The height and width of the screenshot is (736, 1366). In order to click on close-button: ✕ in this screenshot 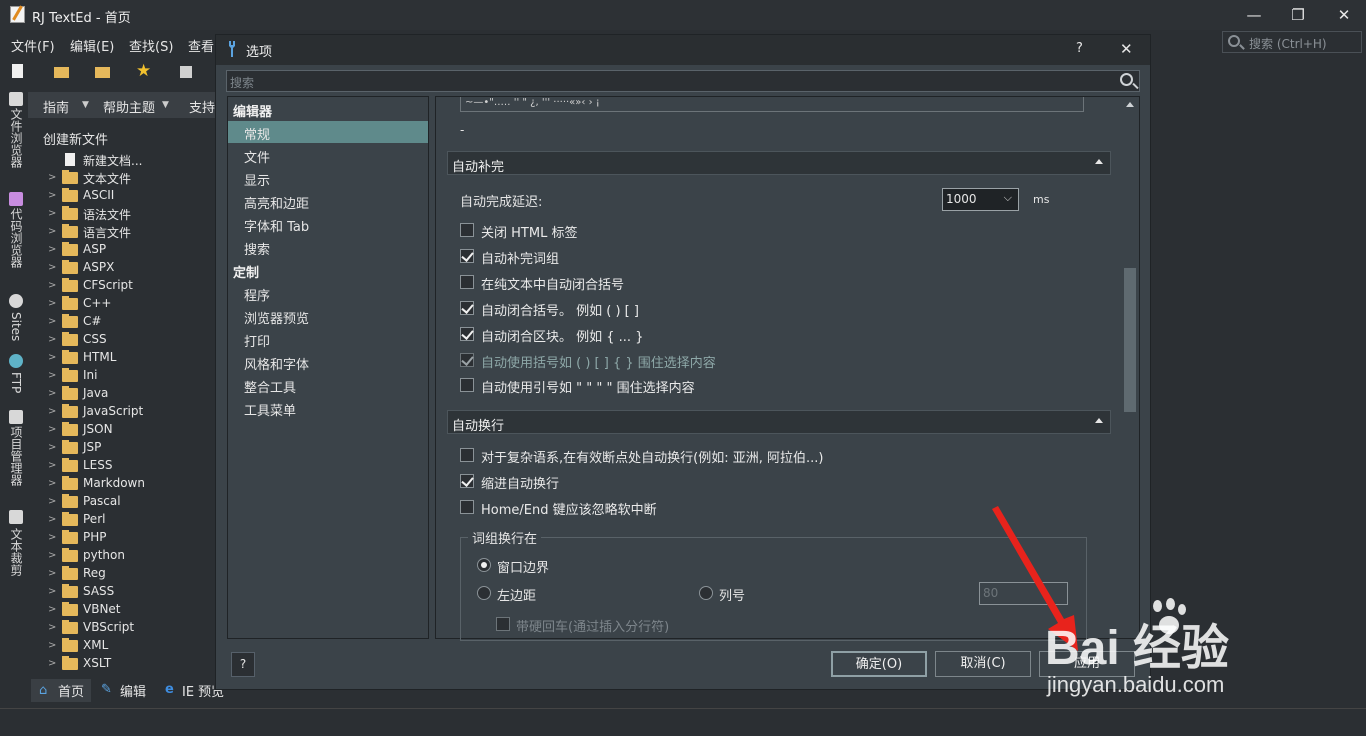, I will do `click(1344, 15)`.